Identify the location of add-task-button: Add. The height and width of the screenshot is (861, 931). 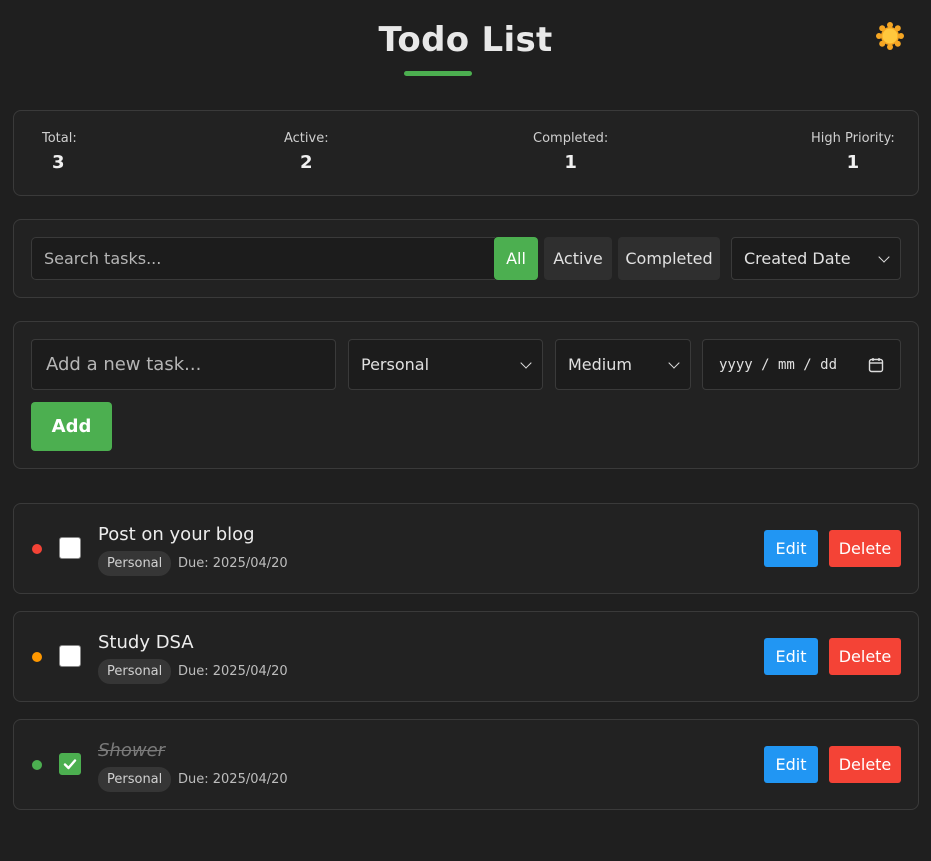
(71, 426).